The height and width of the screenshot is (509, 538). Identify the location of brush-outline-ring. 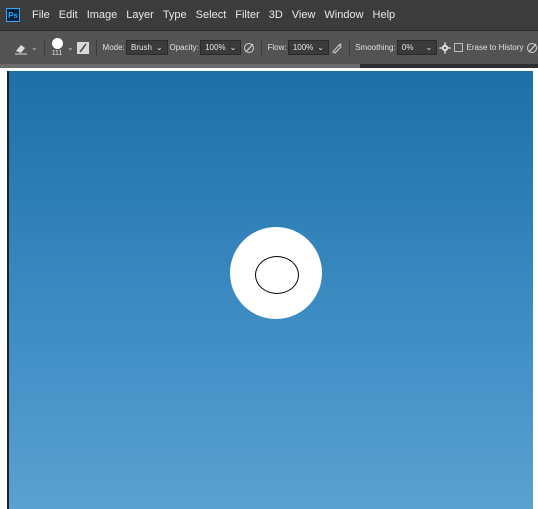
(277, 275).